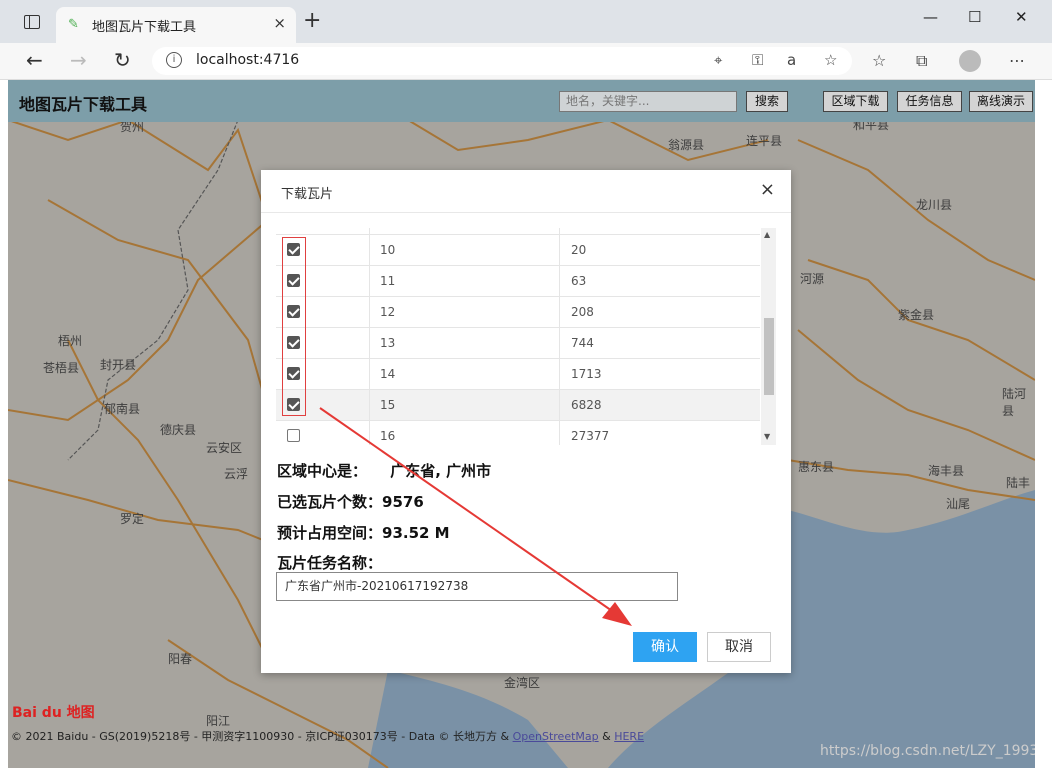 Image resolution: width=1052 pixels, height=772 pixels. Describe the element at coordinates (586, 405) in the screenshot. I see `count-cell: 6828` at that location.